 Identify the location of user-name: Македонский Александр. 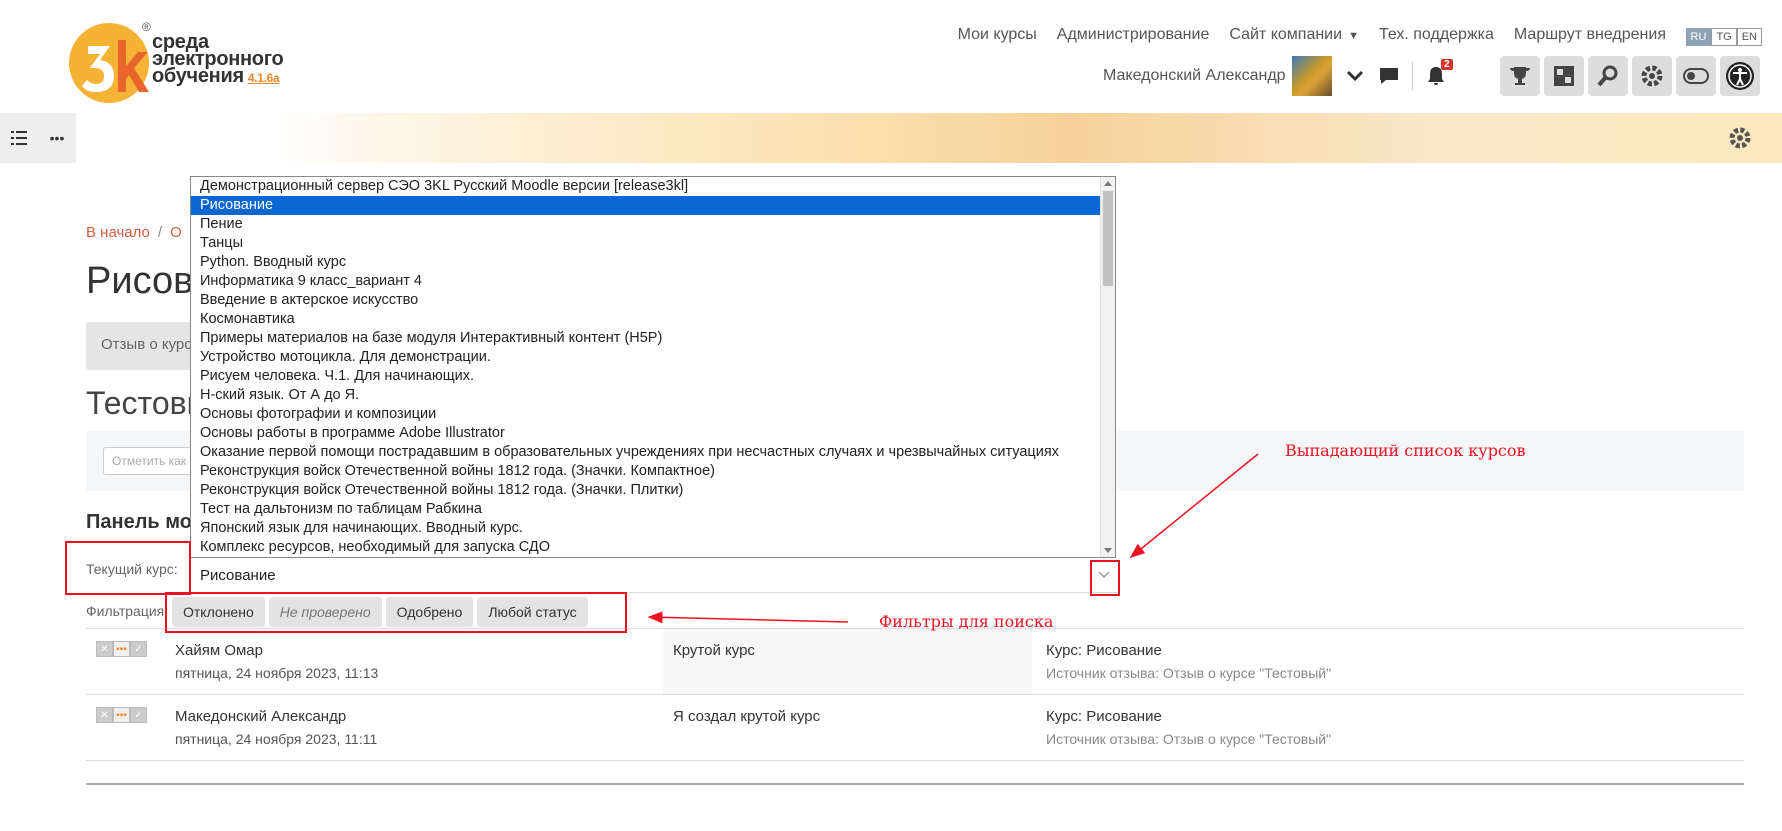
(1194, 76).